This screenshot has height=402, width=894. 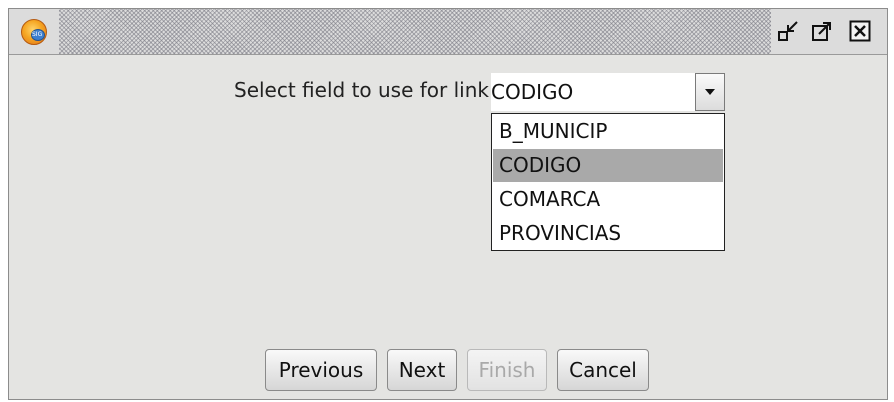 What do you see at coordinates (608, 92) in the screenshot?
I see `link-field-select: CODIGO` at bounding box center [608, 92].